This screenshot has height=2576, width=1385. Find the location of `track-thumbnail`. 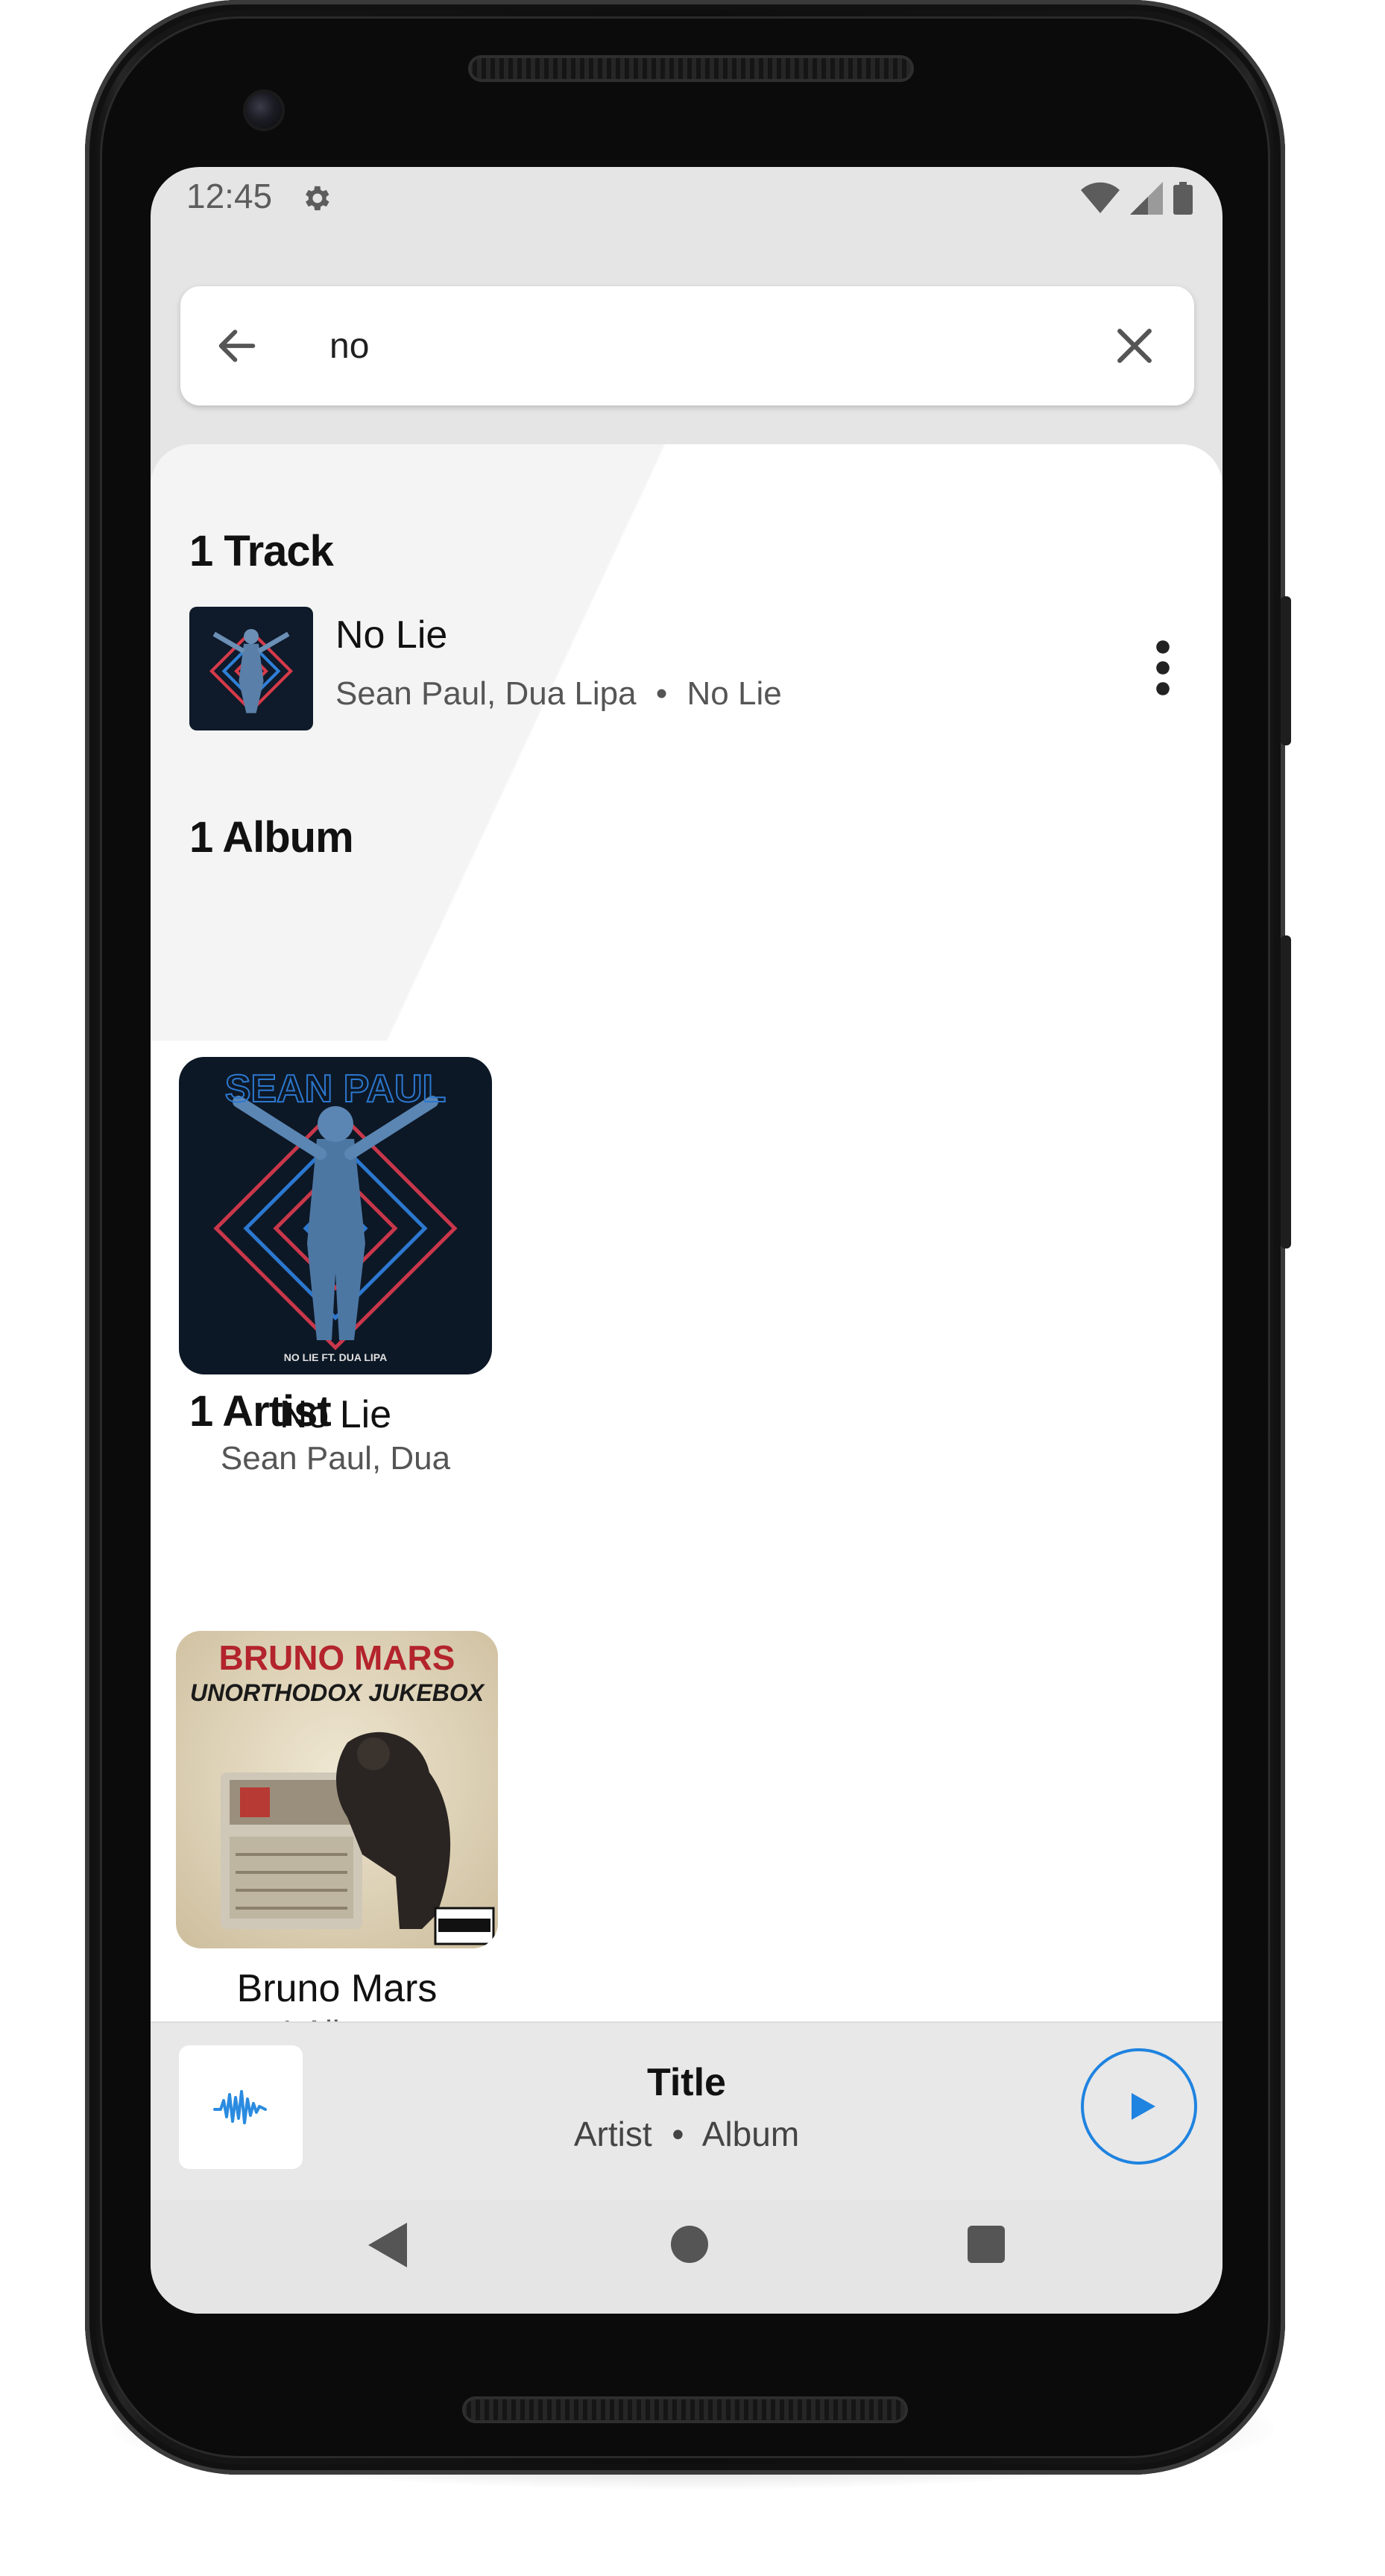

track-thumbnail is located at coordinates (251, 668).